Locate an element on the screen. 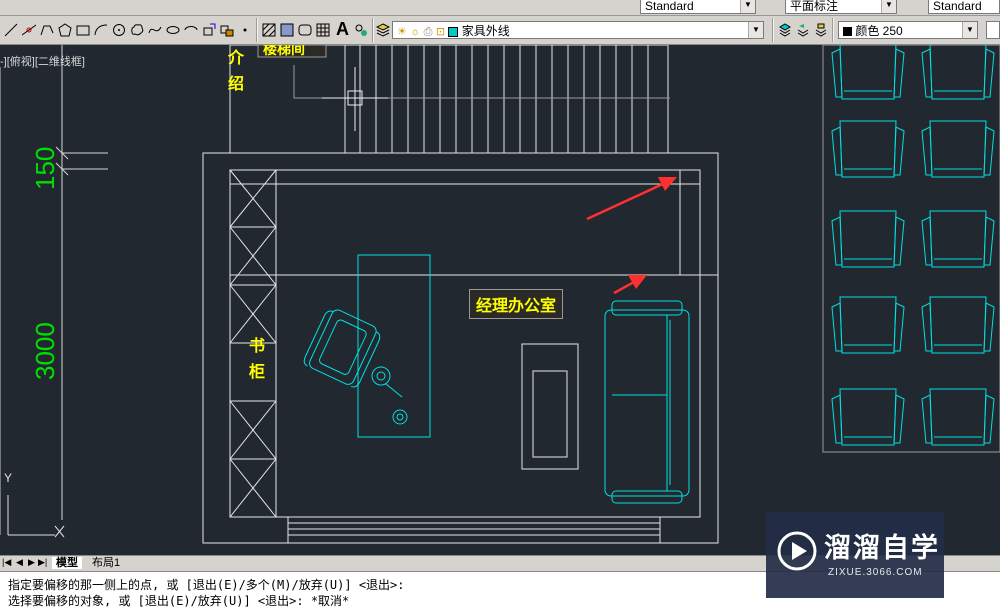 The height and width of the screenshot is (614, 1000). make-block-icon is located at coordinates (227, 30).